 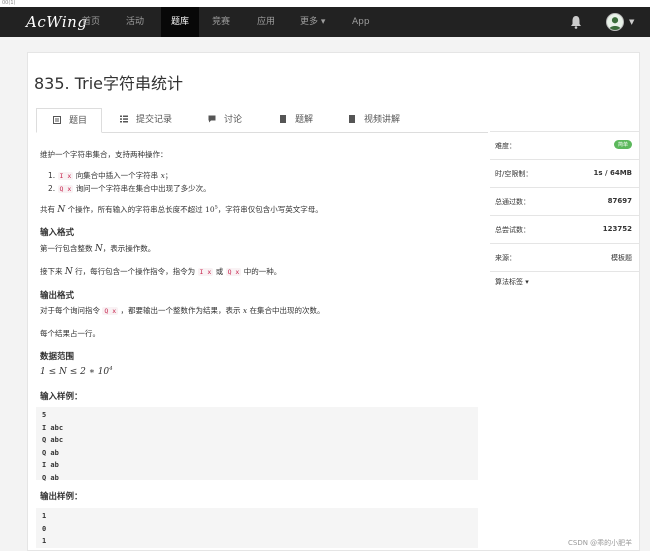 I want to click on tab-video: 视频讲解, so click(x=374, y=120).